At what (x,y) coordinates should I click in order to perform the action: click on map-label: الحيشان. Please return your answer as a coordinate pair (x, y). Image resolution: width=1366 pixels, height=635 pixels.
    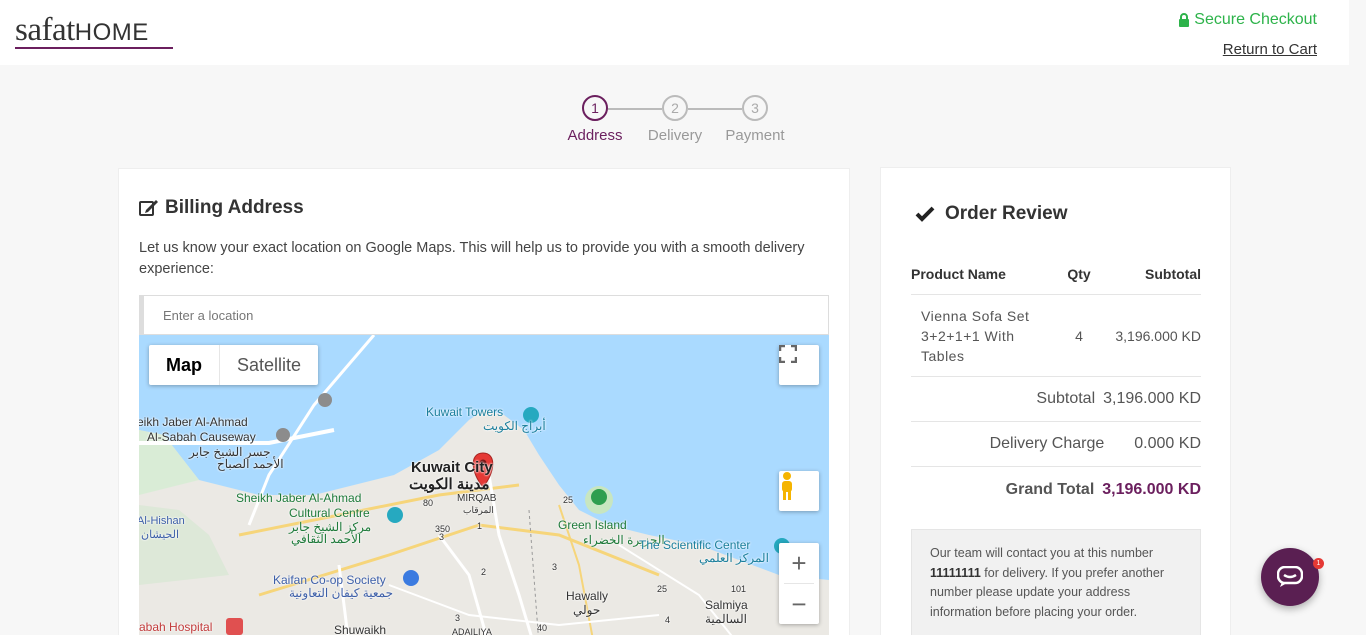
    Looking at the image, I should click on (160, 535).